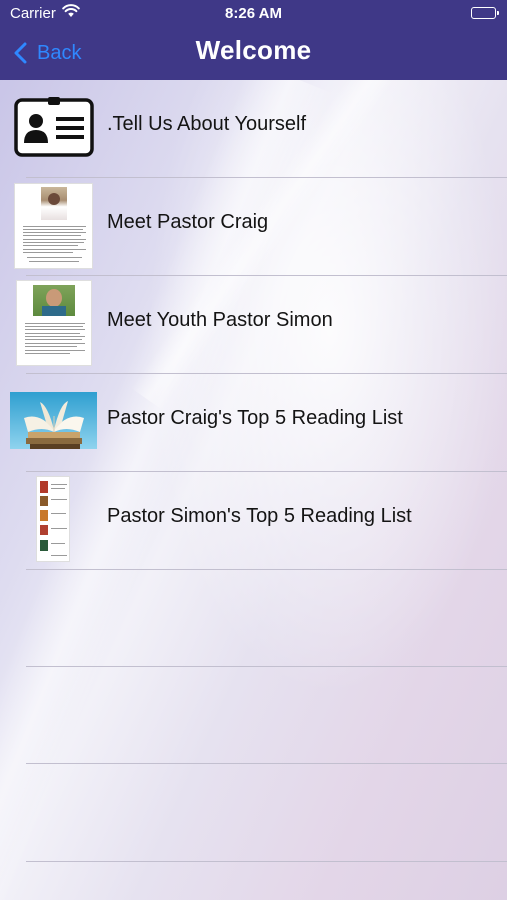 This screenshot has height=900, width=507. I want to click on book-list-thumbnail, so click(53, 519).